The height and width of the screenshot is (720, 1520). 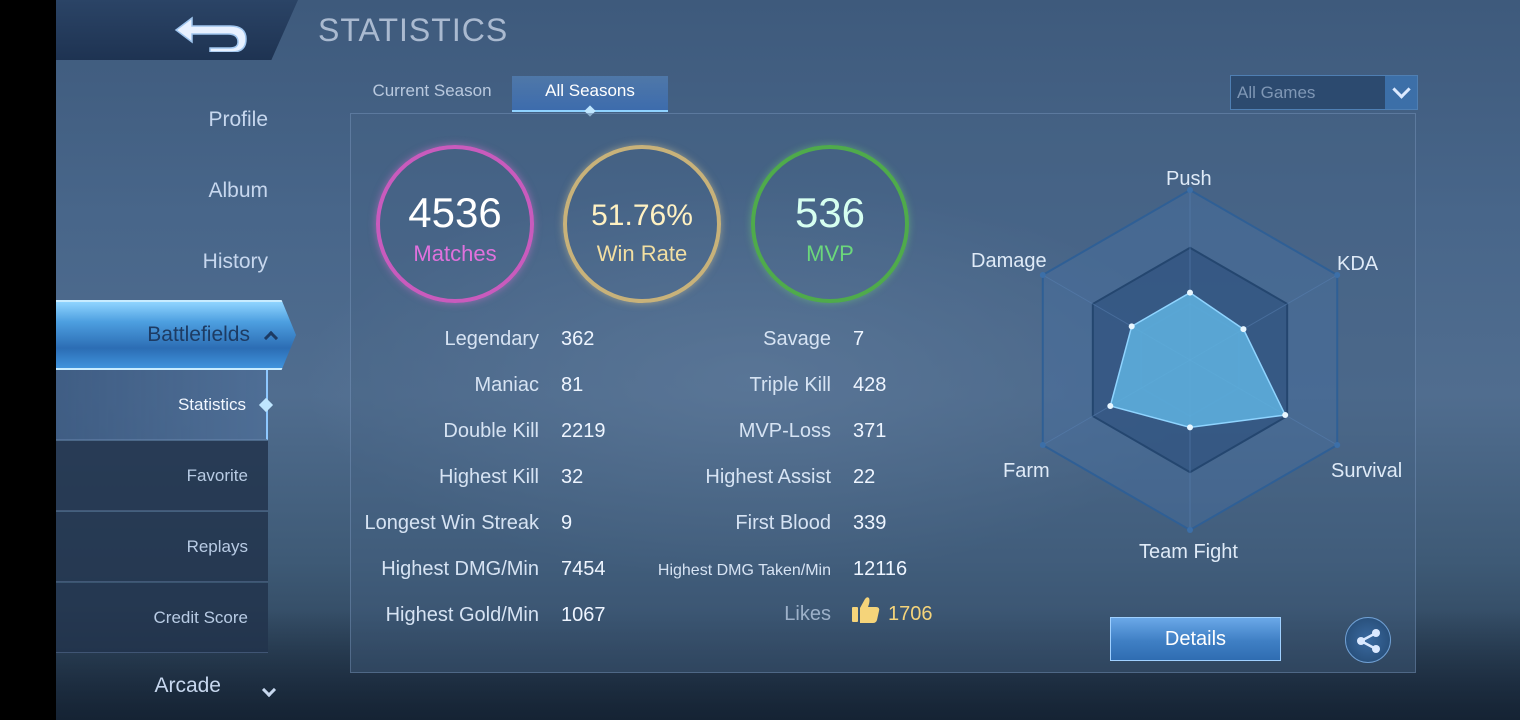 I want to click on win-rate-value: 51.76%, so click(x=642, y=215).